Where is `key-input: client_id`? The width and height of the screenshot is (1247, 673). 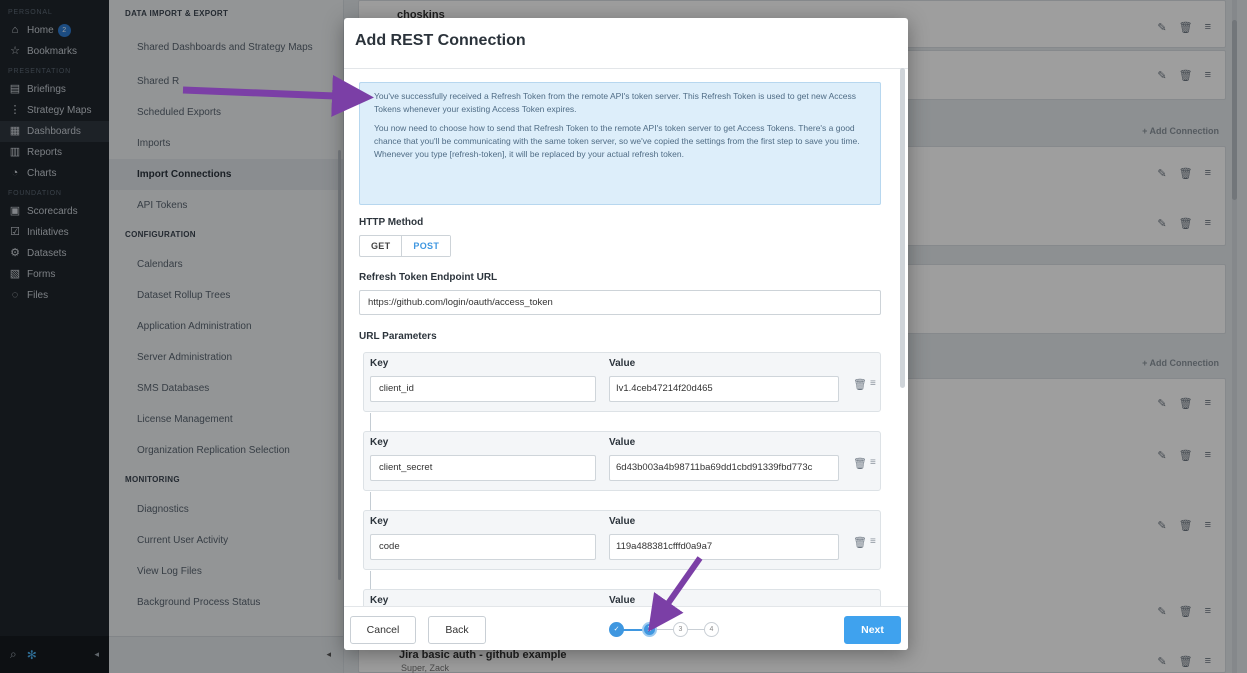 key-input: client_id is located at coordinates (483, 389).